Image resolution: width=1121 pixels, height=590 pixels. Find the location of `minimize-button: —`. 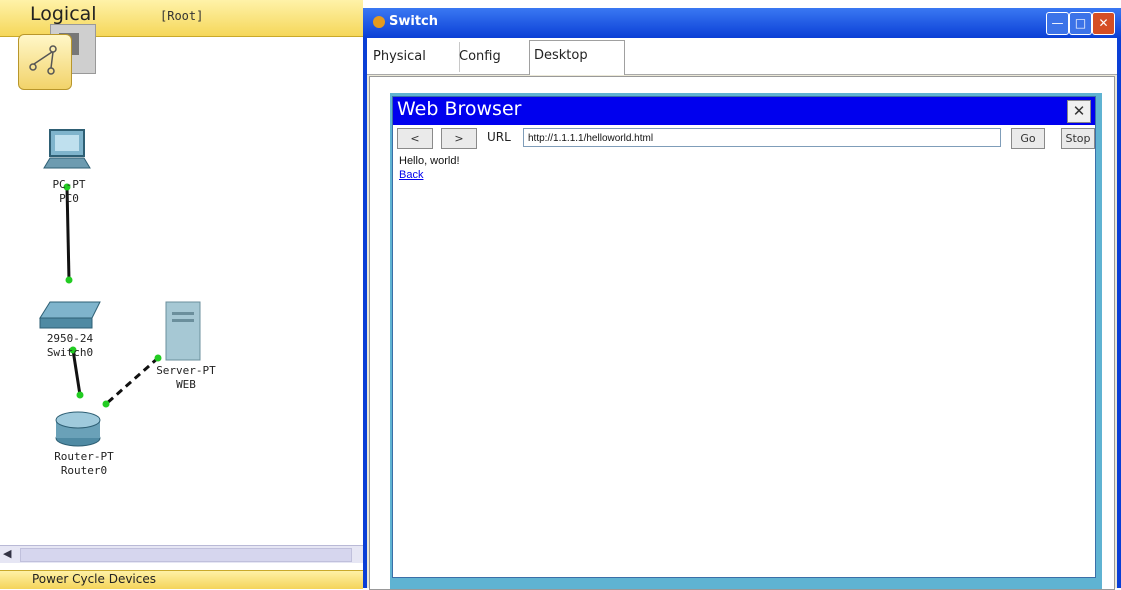

minimize-button: — is located at coordinates (1057, 23).